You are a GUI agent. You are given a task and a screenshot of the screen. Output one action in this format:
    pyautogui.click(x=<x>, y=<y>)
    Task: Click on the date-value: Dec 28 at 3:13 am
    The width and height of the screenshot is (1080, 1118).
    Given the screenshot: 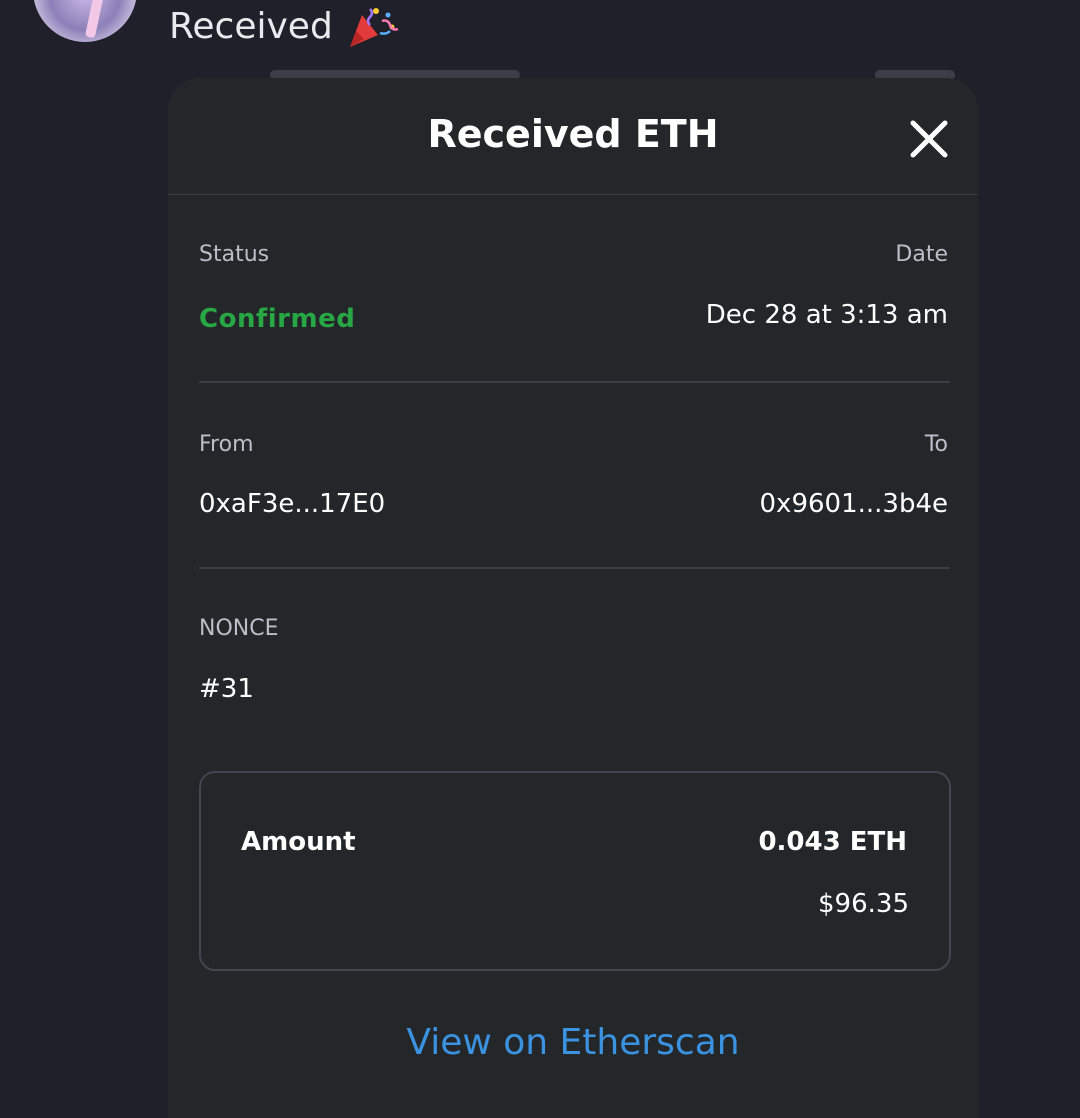 What is the action you would take?
    pyautogui.click(x=826, y=315)
    